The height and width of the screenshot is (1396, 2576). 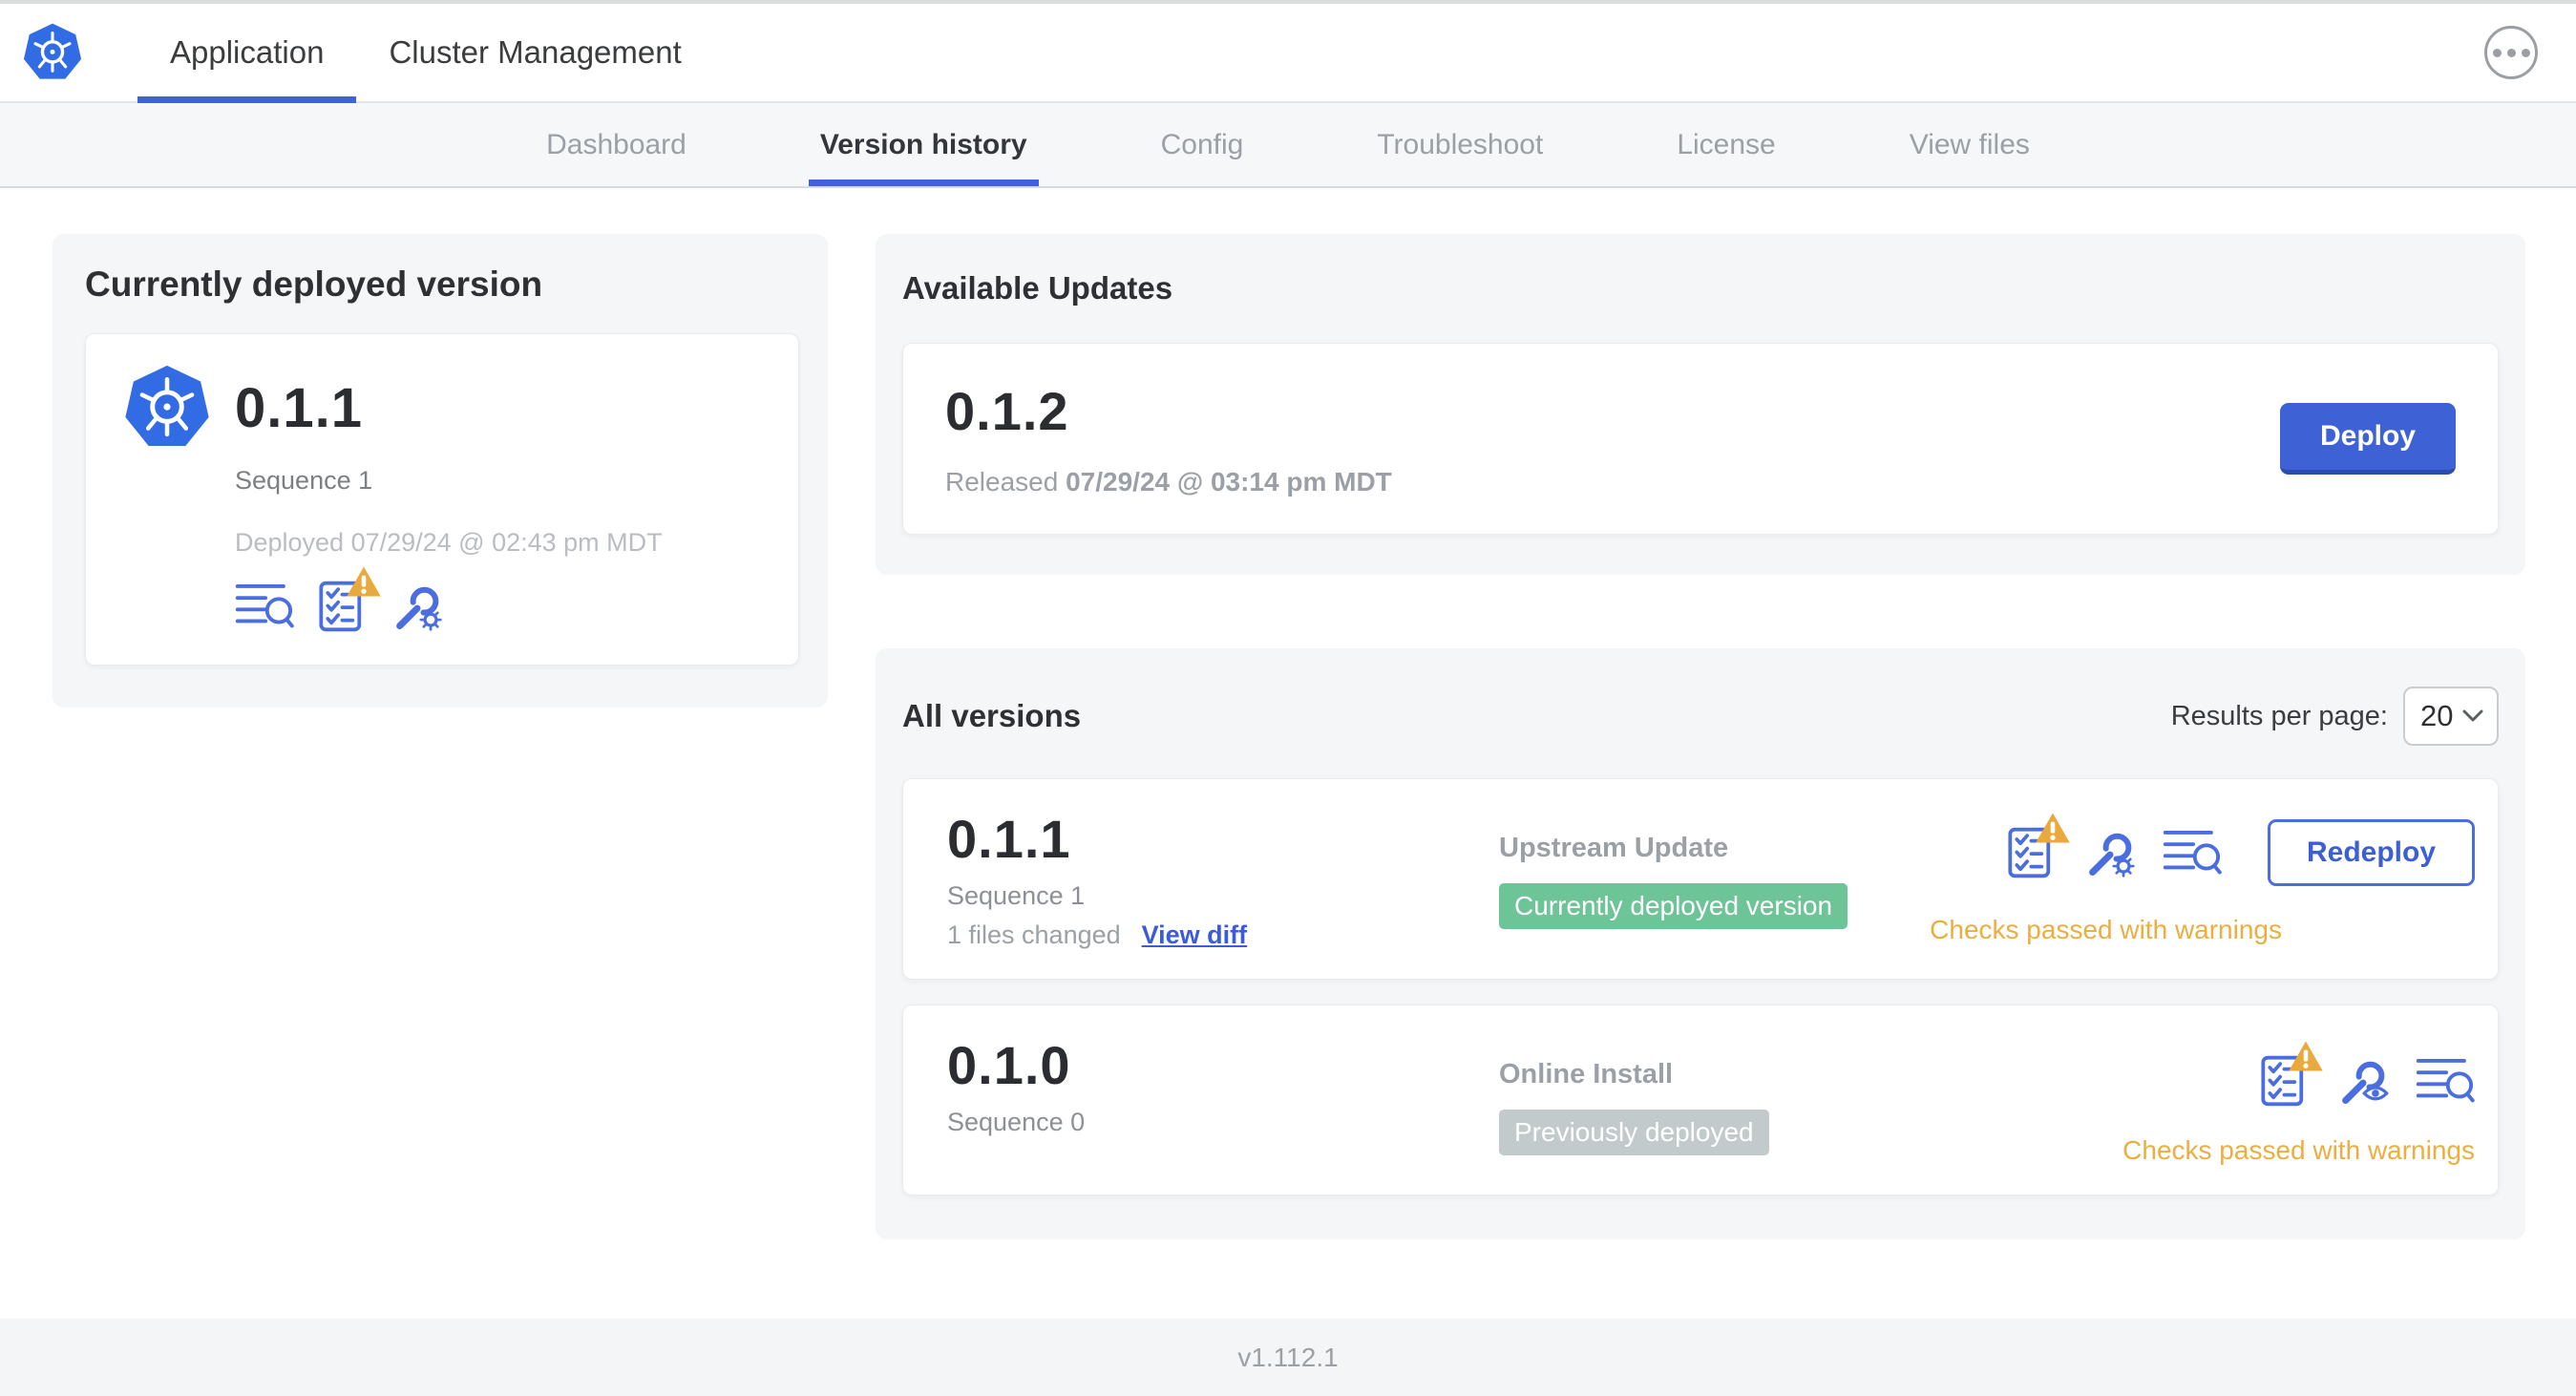 I want to click on app-footer: v1.112.1, so click(x=1288, y=1357).